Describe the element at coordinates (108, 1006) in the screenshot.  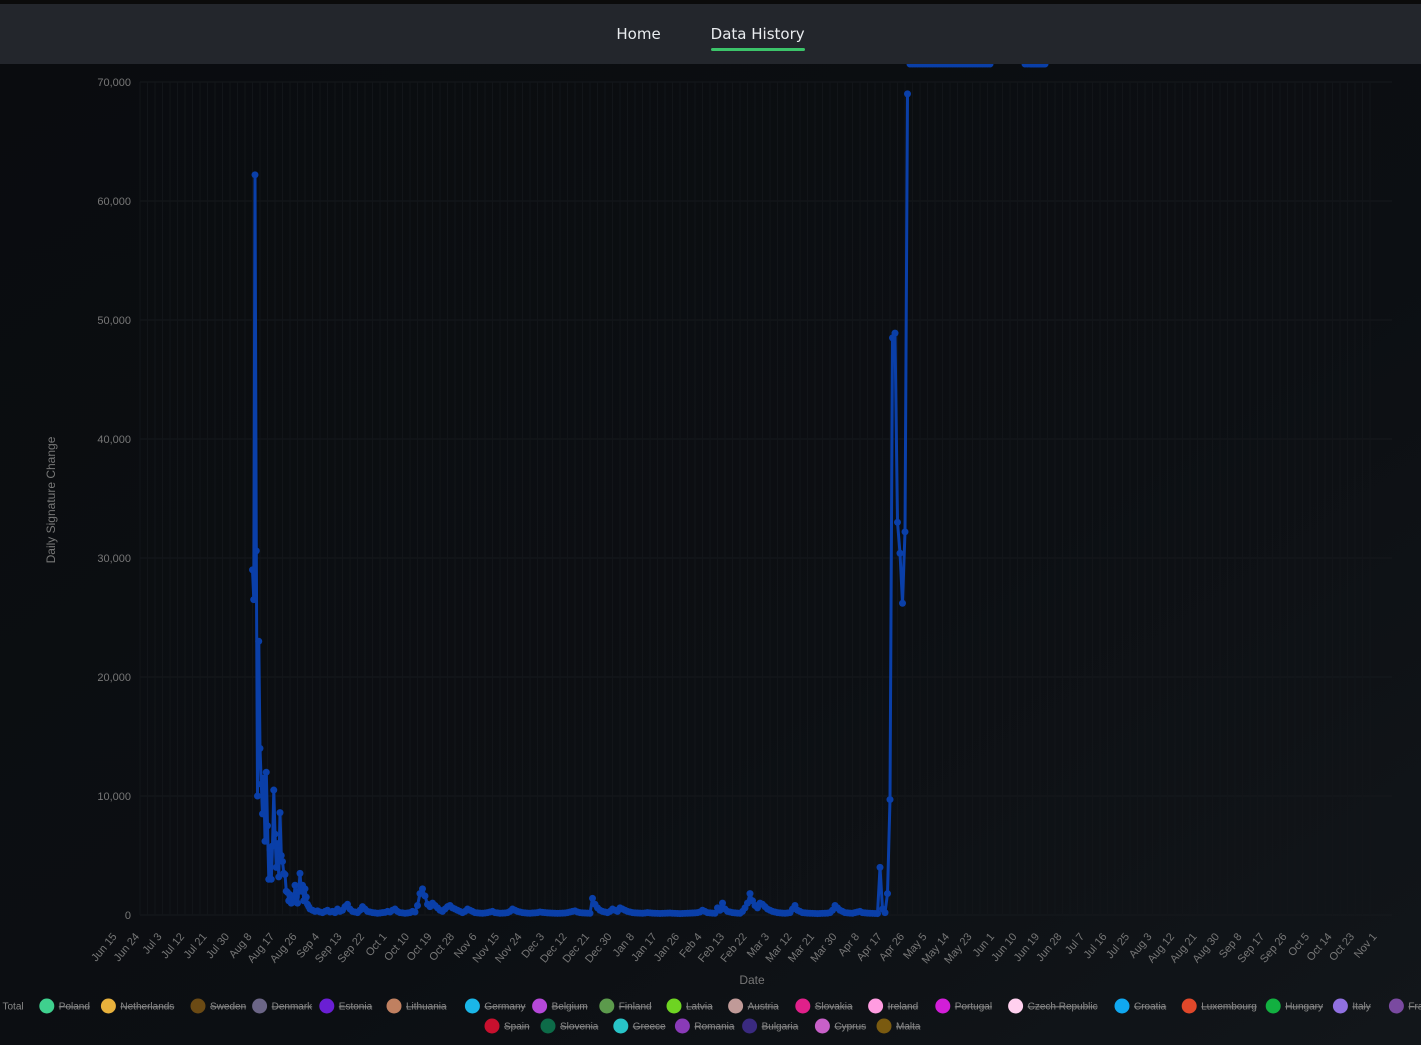
I see `legend-swatch-netherlands` at that location.